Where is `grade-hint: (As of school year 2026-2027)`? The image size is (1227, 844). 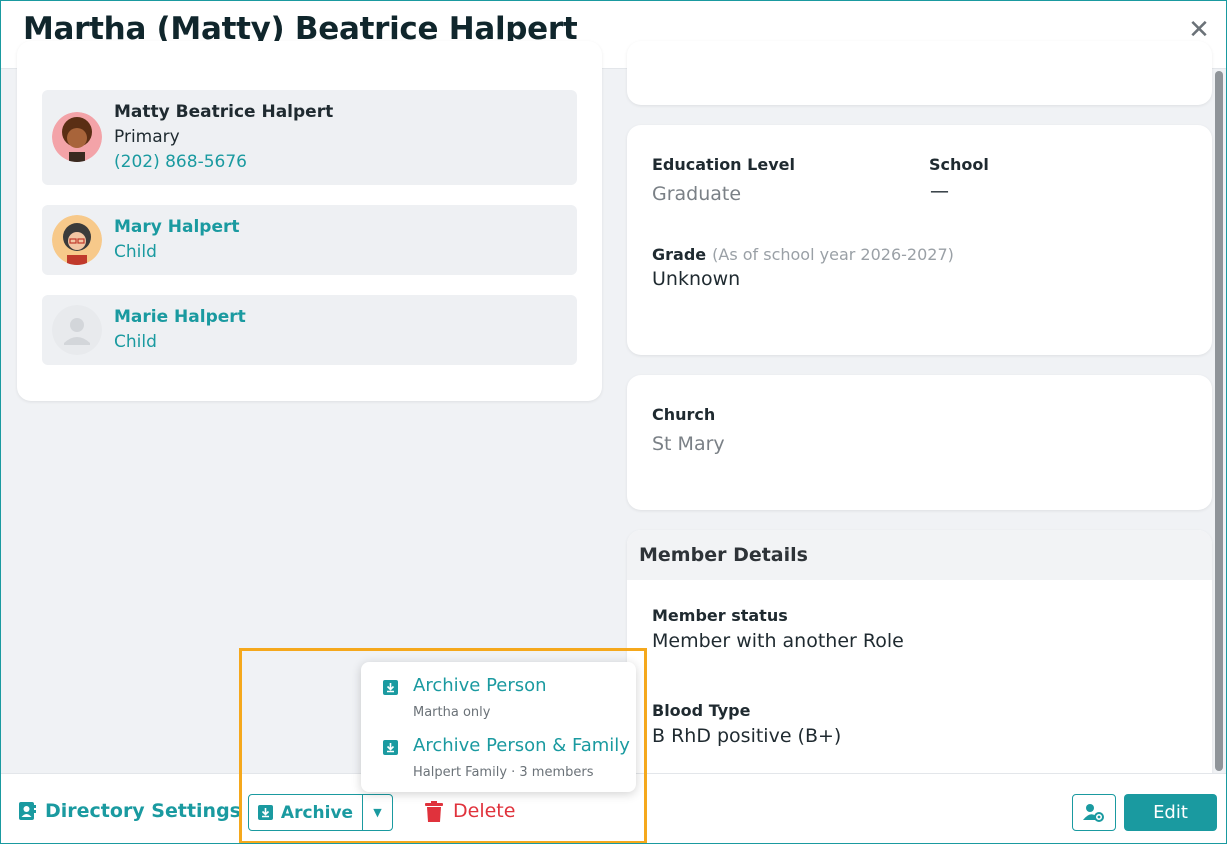
grade-hint: (As of school year 2026-2027) is located at coordinates (833, 254).